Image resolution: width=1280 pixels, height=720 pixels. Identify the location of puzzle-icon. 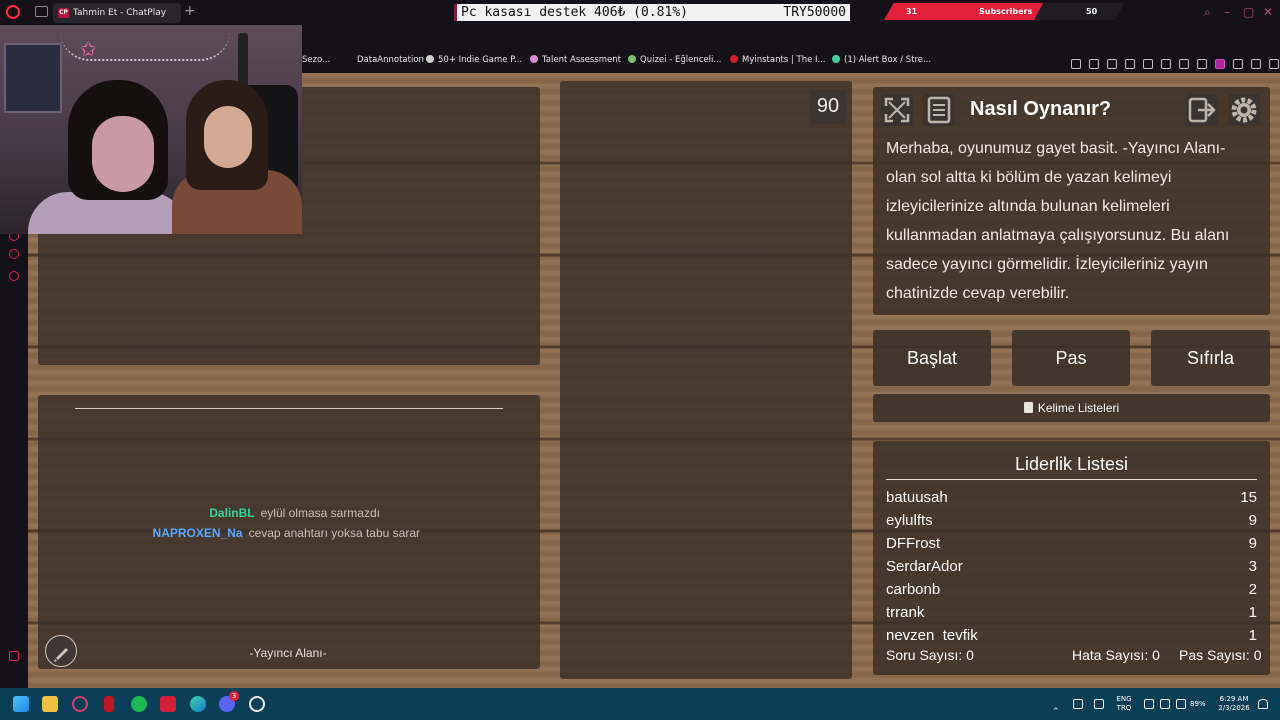
(1238, 64).